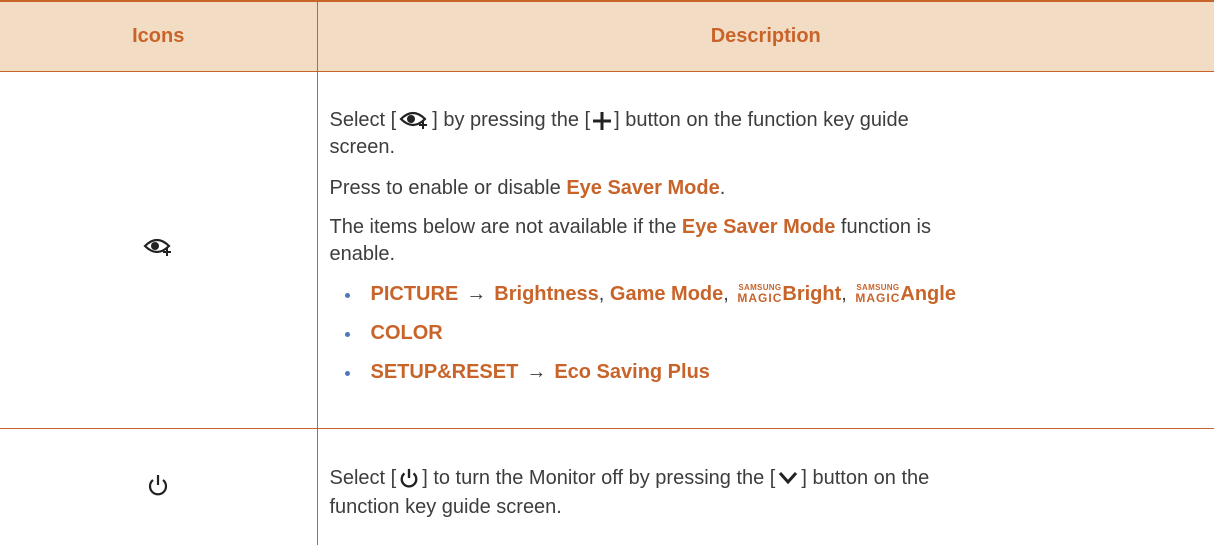 The width and height of the screenshot is (1214, 545). I want to click on table-header-row: Icons Description, so click(607, 36).